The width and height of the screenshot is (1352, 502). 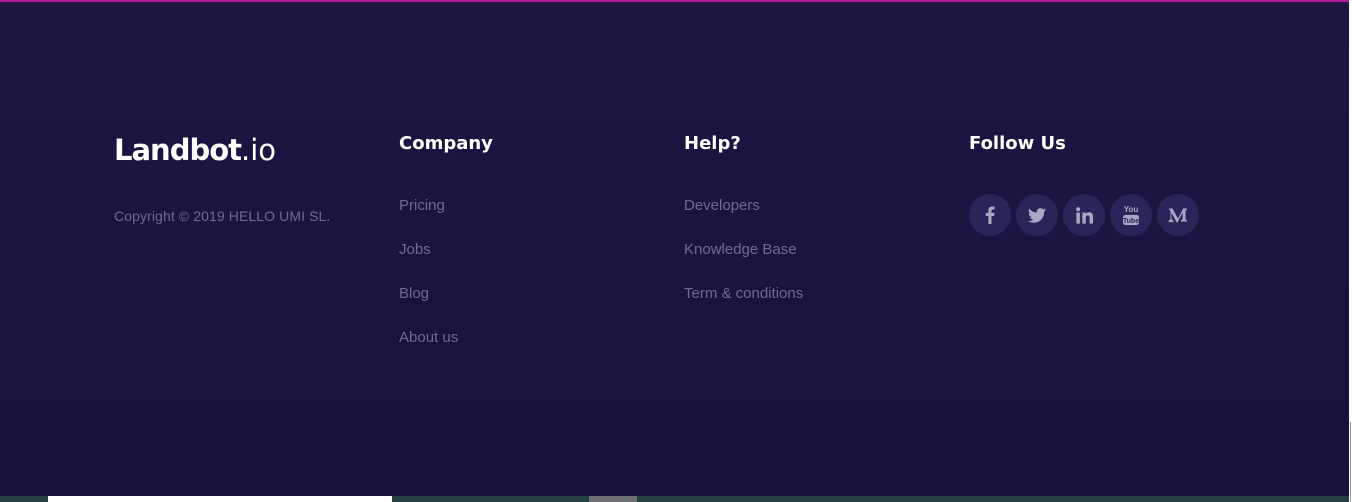 I want to click on youtube-button: You Tube, so click(x=1131, y=215).